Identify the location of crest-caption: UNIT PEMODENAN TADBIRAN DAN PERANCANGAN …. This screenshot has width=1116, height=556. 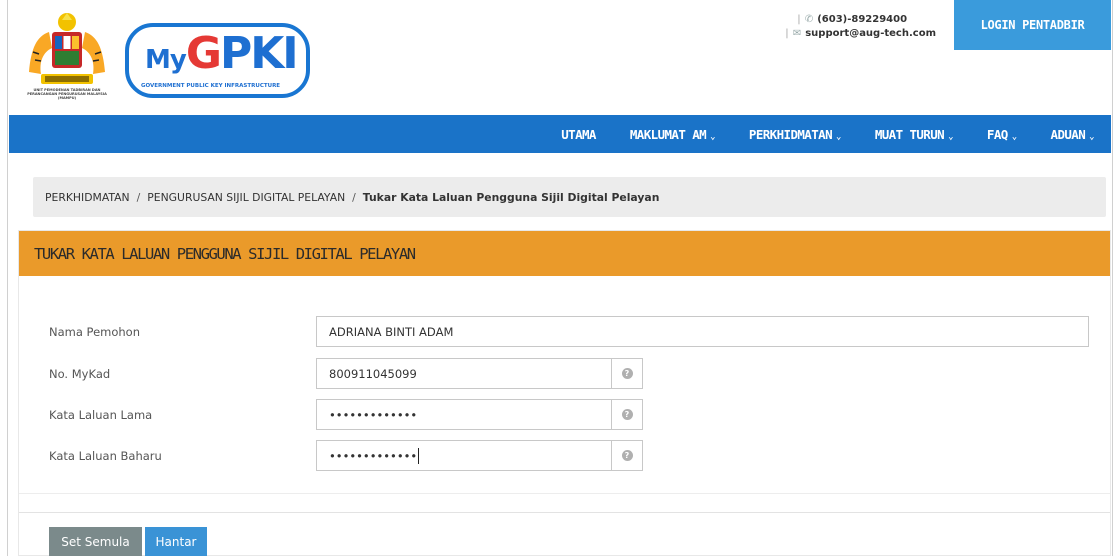
(67, 94).